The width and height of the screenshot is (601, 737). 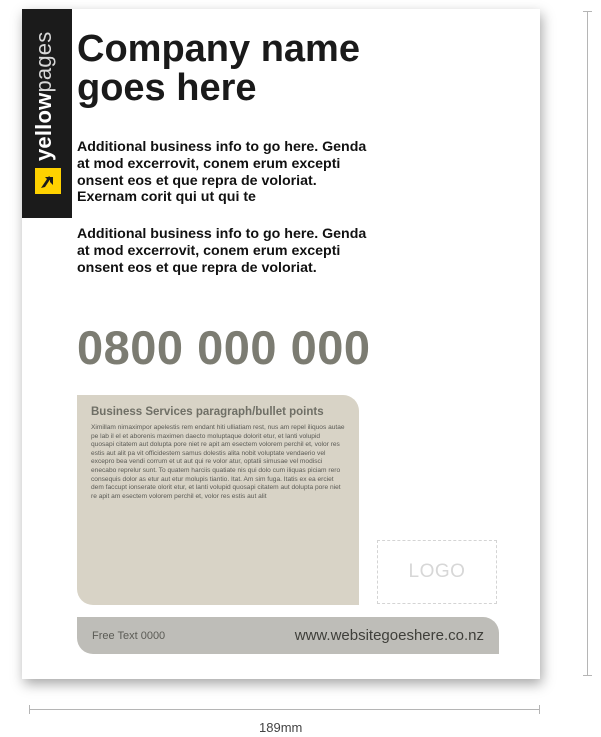 What do you see at coordinates (587, 343) in the screenshot?
I see `height-dimension-line` at bounding box center [587, 343].